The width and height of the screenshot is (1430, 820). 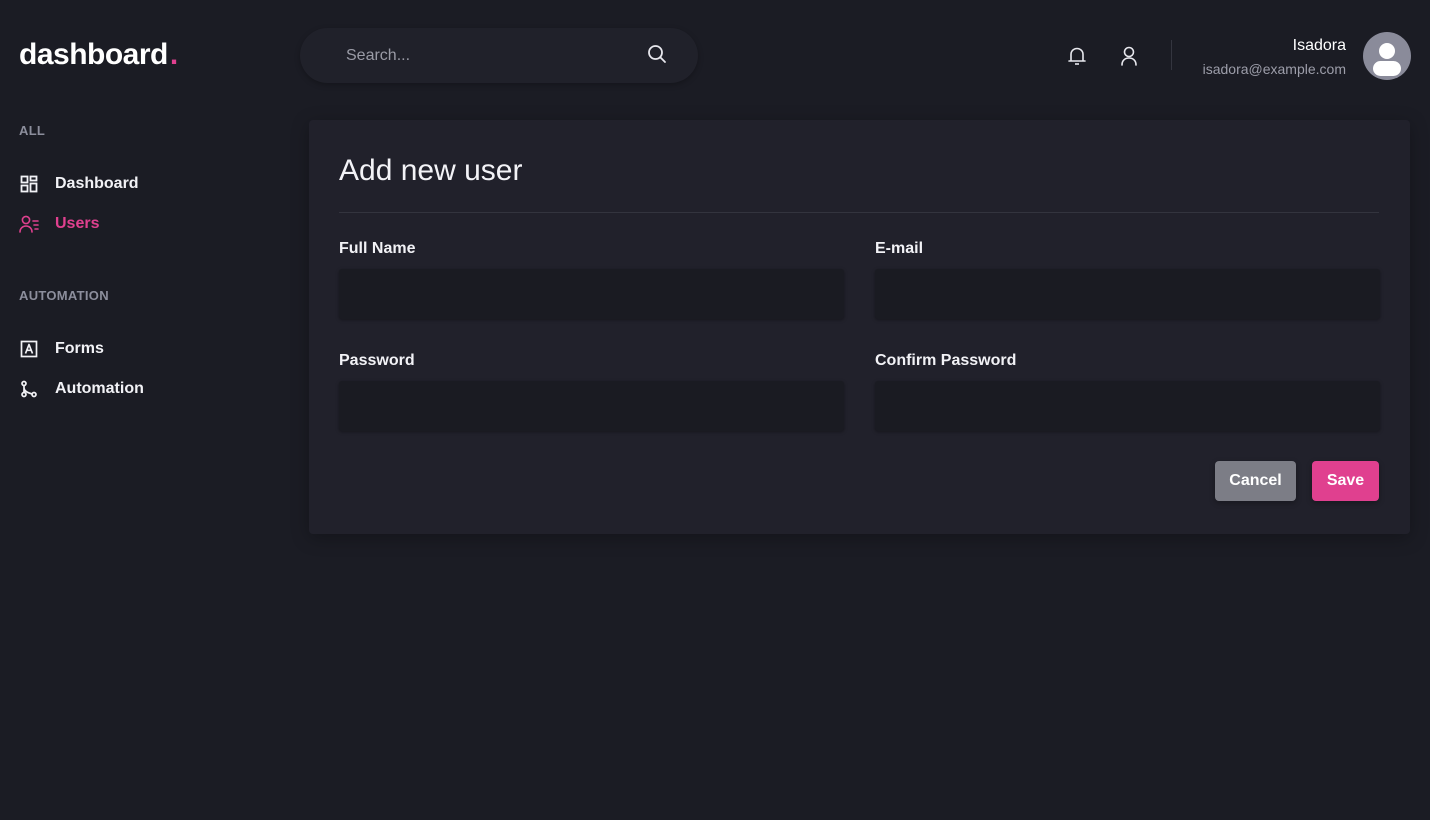 What do you see at coordinates (93, 54) in the screenshot?
I see `logo-text: dashboard` at bounding box center [93, 54].